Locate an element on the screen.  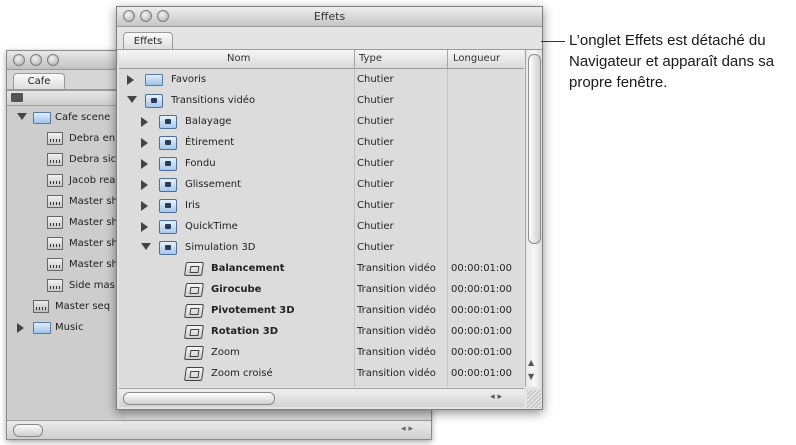
window-title: Effets is located at coordinates (329, 16).